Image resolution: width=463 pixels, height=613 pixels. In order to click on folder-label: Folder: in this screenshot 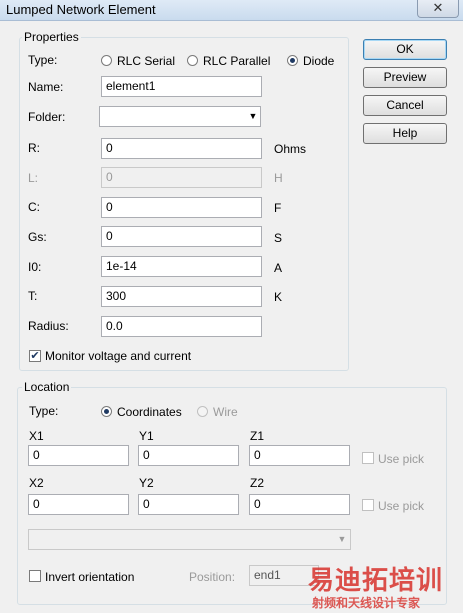, I will do `click(47, 117)`.